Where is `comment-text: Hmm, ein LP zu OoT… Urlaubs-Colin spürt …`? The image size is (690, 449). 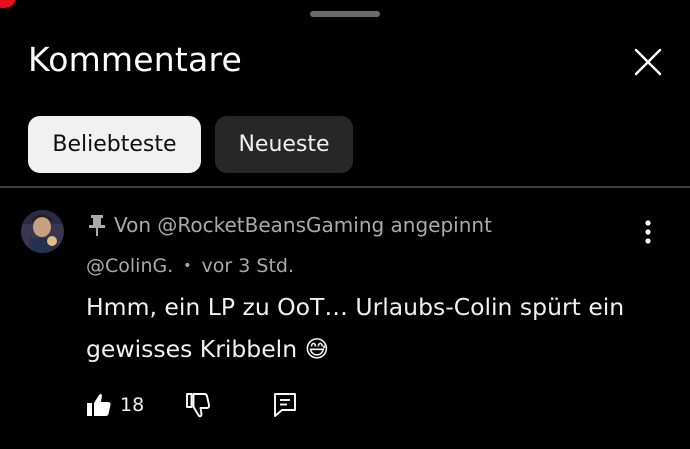 comment-text: Hmm, ein LP zu OoT… Urlaubs-Colin spürt … is located at coordinates (355, 328).